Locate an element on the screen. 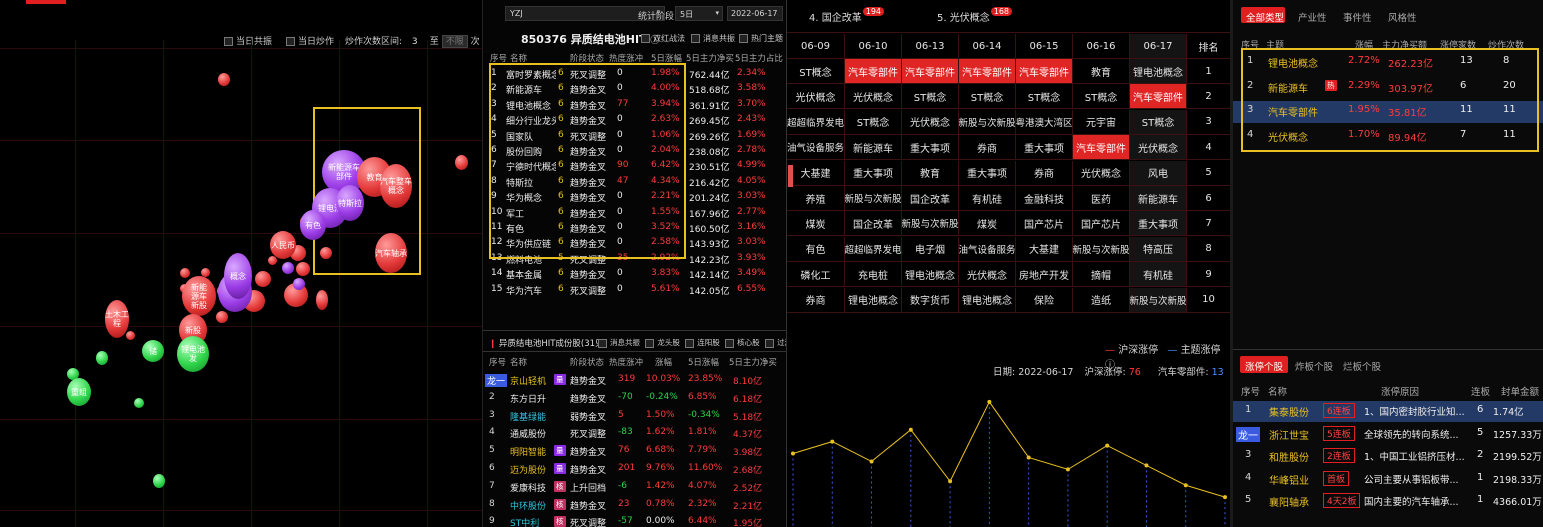 This screenshot has height=527, width=1543. date-header: 06-14 is located at coordinates (987, 46).